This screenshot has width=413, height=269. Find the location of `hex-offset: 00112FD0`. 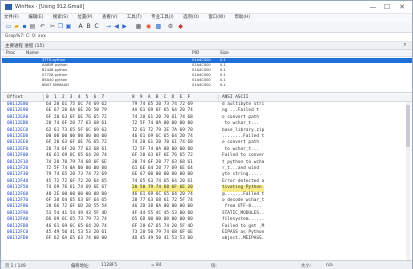

hex-offset: 00112FD0 is located at coordinates (18, 239).